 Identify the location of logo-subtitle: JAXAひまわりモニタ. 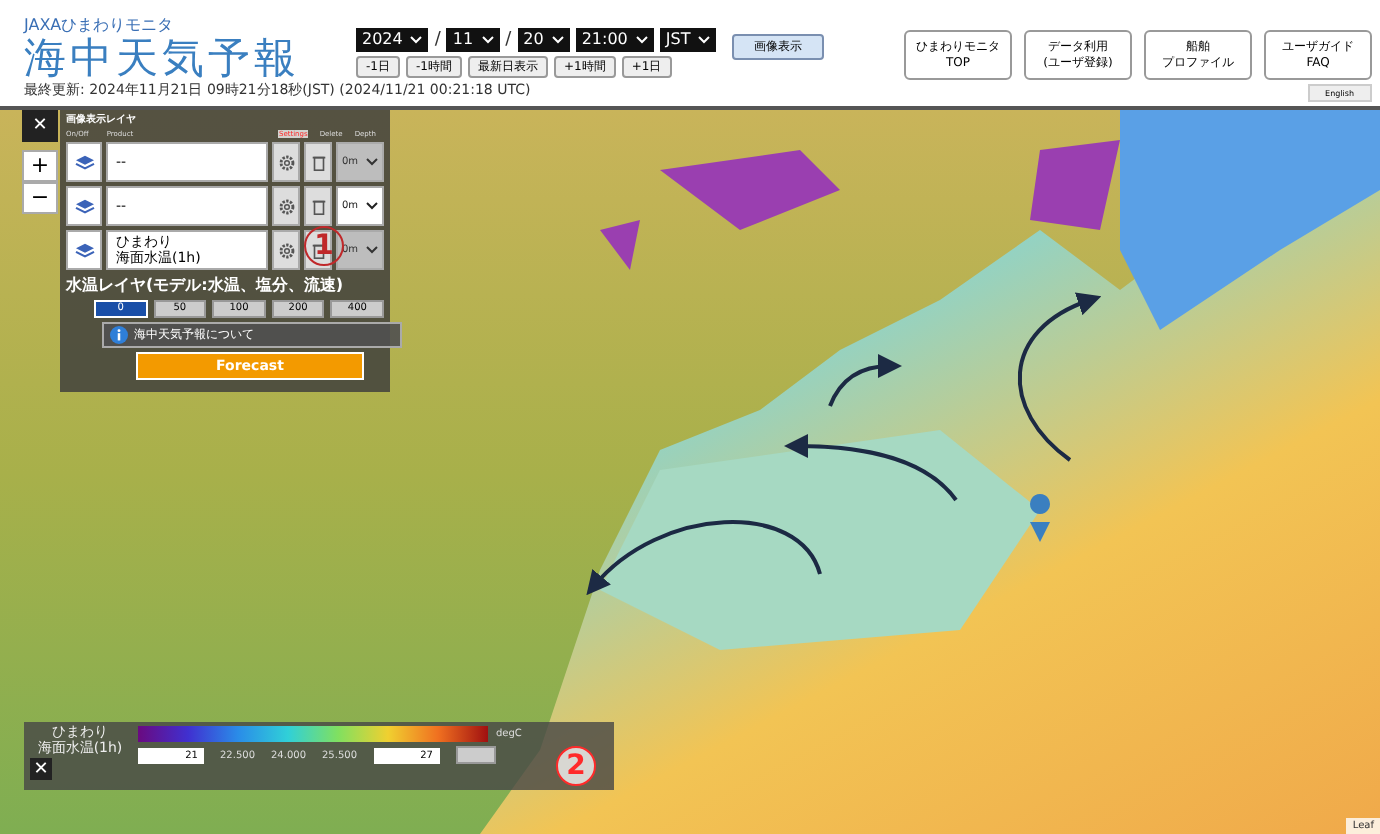
(100, 25).